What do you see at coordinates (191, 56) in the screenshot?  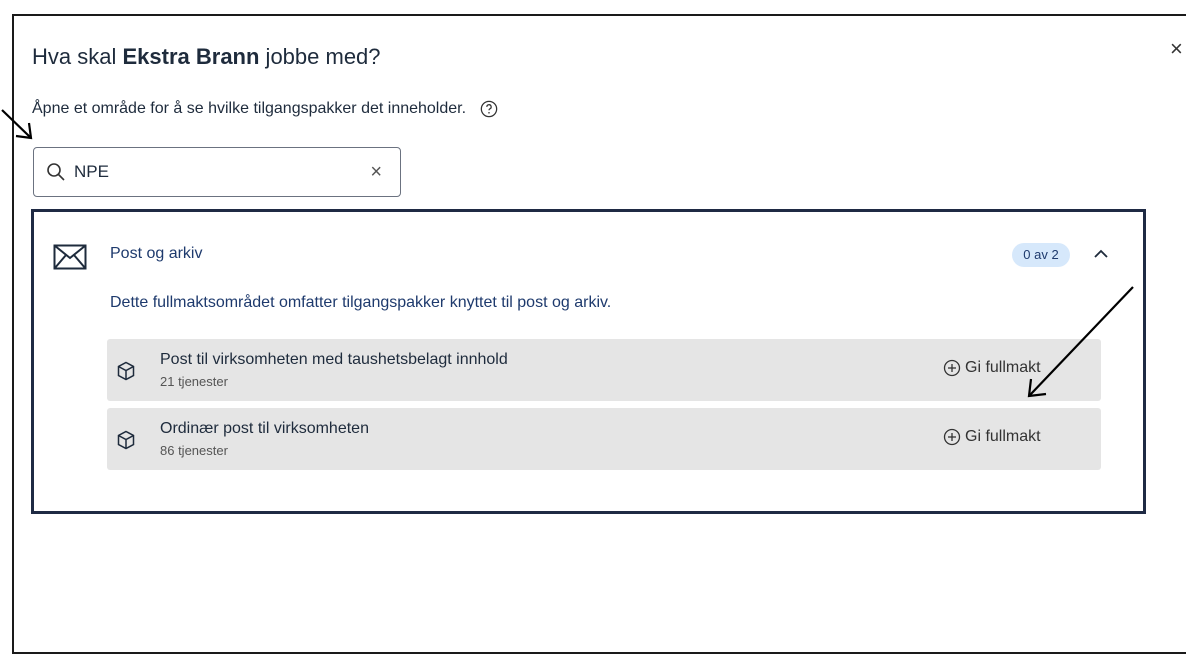 I see `title-name: Ekstra Brann` at bounding box center [191, 56].